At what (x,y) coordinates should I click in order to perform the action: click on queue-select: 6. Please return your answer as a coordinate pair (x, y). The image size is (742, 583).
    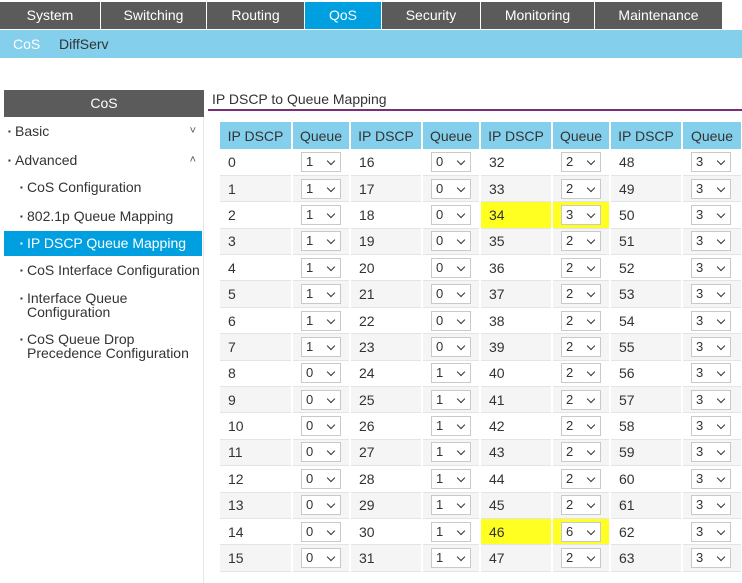
    Looking at the image, I should click on (581, 531).